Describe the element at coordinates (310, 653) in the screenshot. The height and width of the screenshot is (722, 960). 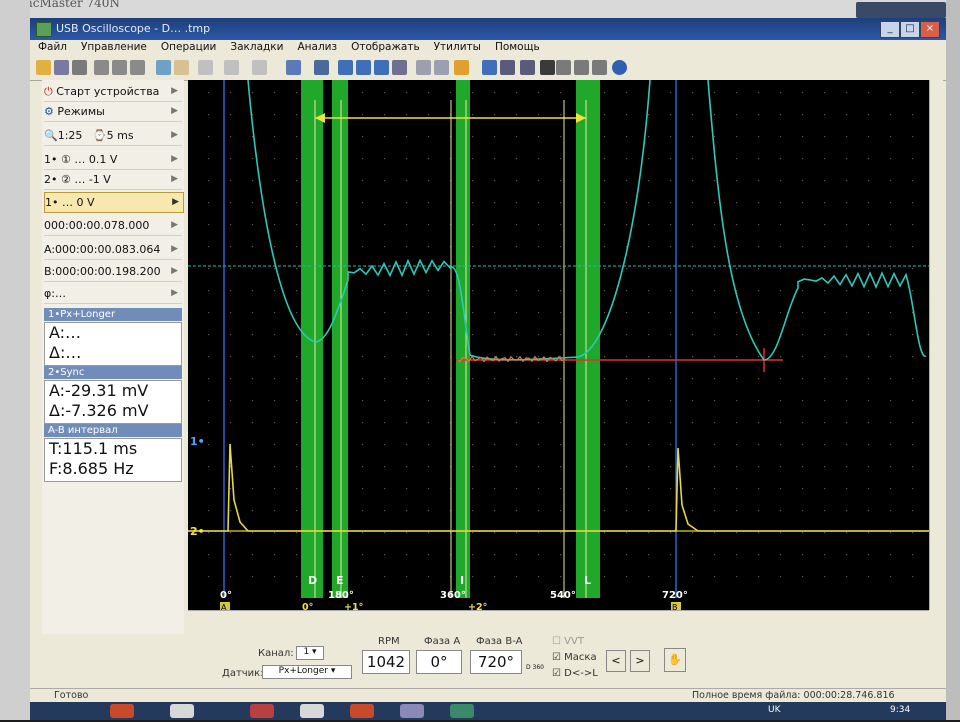
I see `channel-select: 1 ▾` at that location.